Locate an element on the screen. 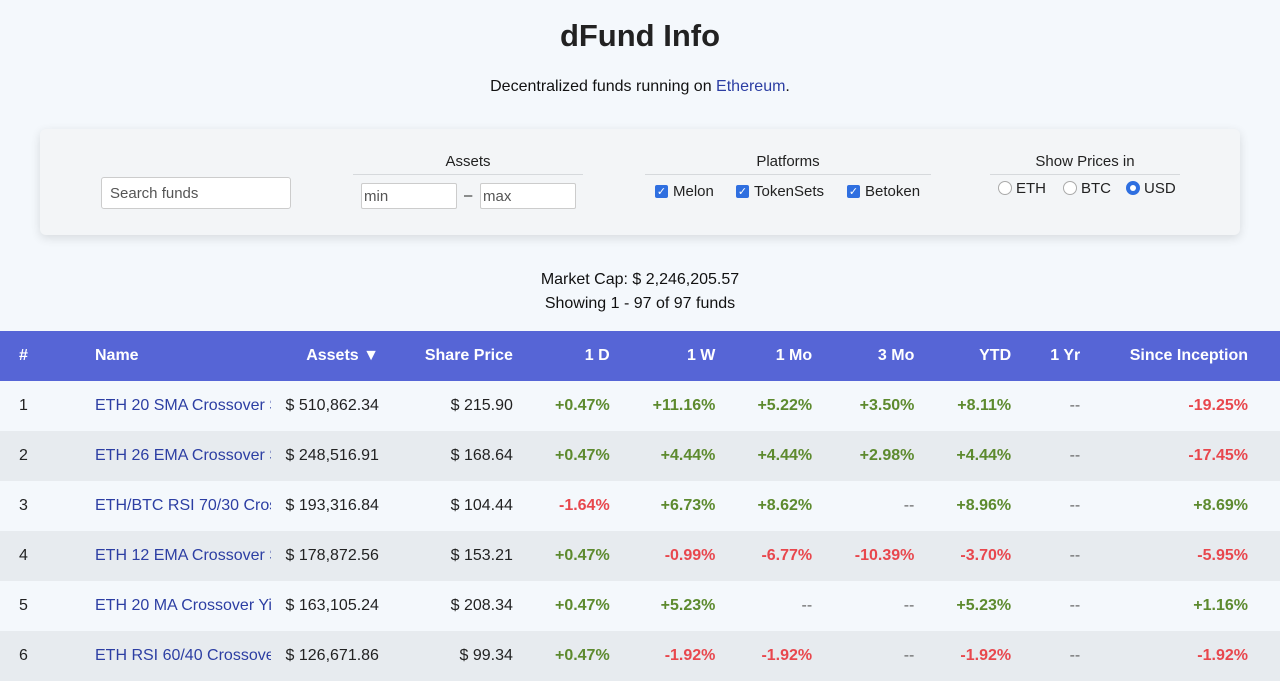 Image resolution: width=1280 pixels, height=681 pixels. fund-name-link: ETH 20 MA Crossover Yield Set is located at coordinates (183, 606).